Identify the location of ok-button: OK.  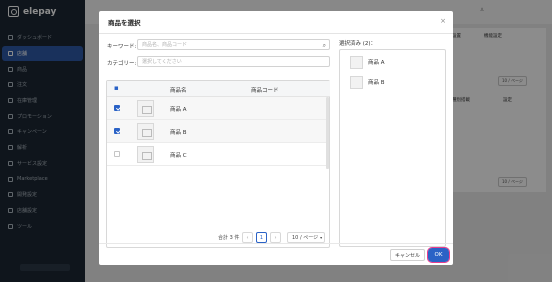
(438, 255).